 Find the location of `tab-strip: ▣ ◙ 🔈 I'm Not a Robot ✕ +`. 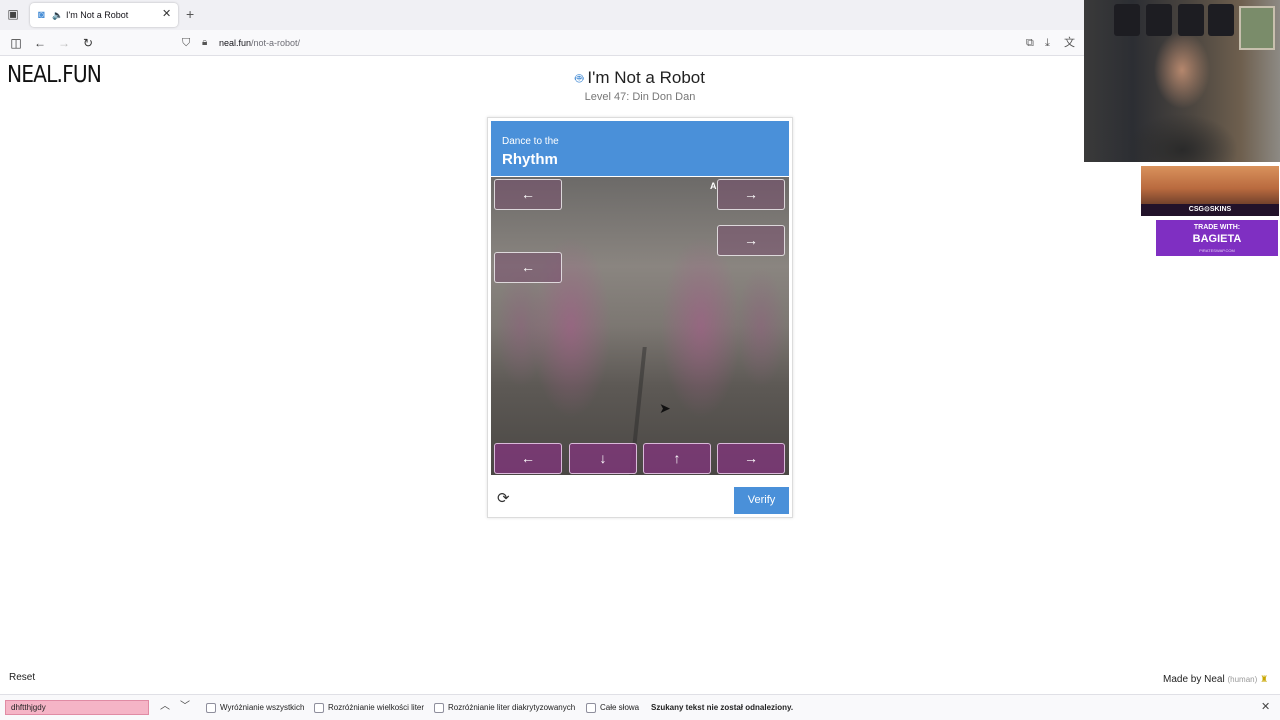

tab-strip: ▣ ◙ 🔈 I'm Not a Robot ✕ + is located at coordinates (542, 15).